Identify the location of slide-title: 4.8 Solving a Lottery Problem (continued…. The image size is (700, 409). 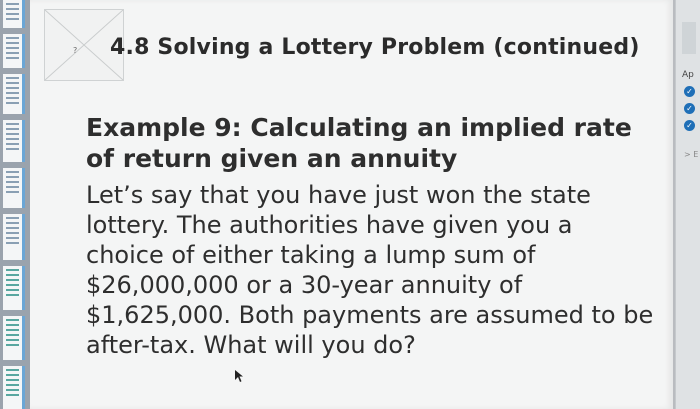
(375, 47).